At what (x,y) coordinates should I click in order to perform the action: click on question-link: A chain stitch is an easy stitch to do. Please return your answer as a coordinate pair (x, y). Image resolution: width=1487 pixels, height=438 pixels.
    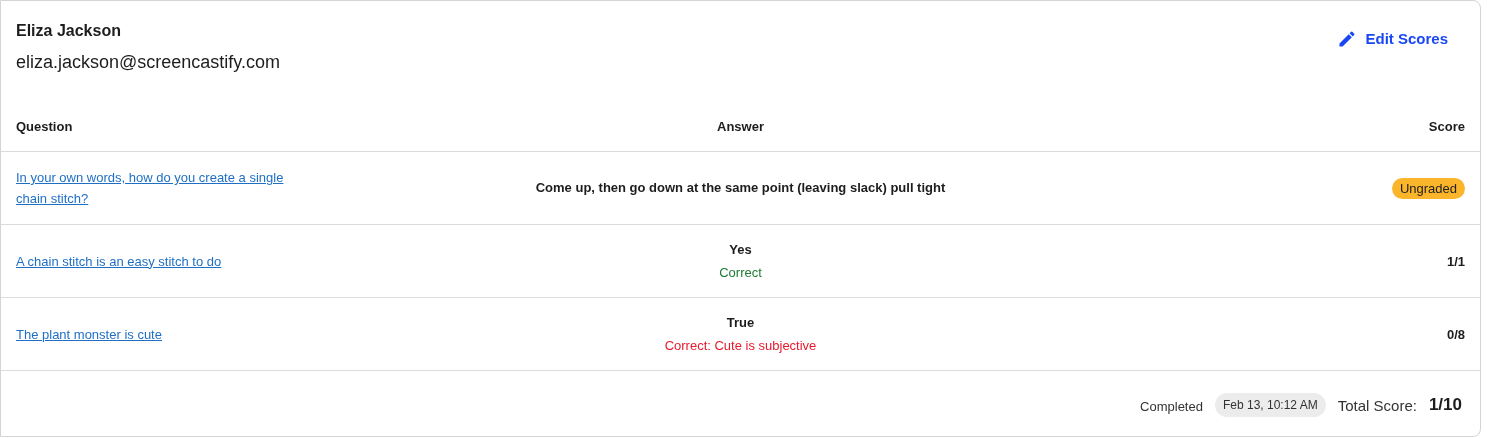
    Looking at the image, I should click on (151, 261).